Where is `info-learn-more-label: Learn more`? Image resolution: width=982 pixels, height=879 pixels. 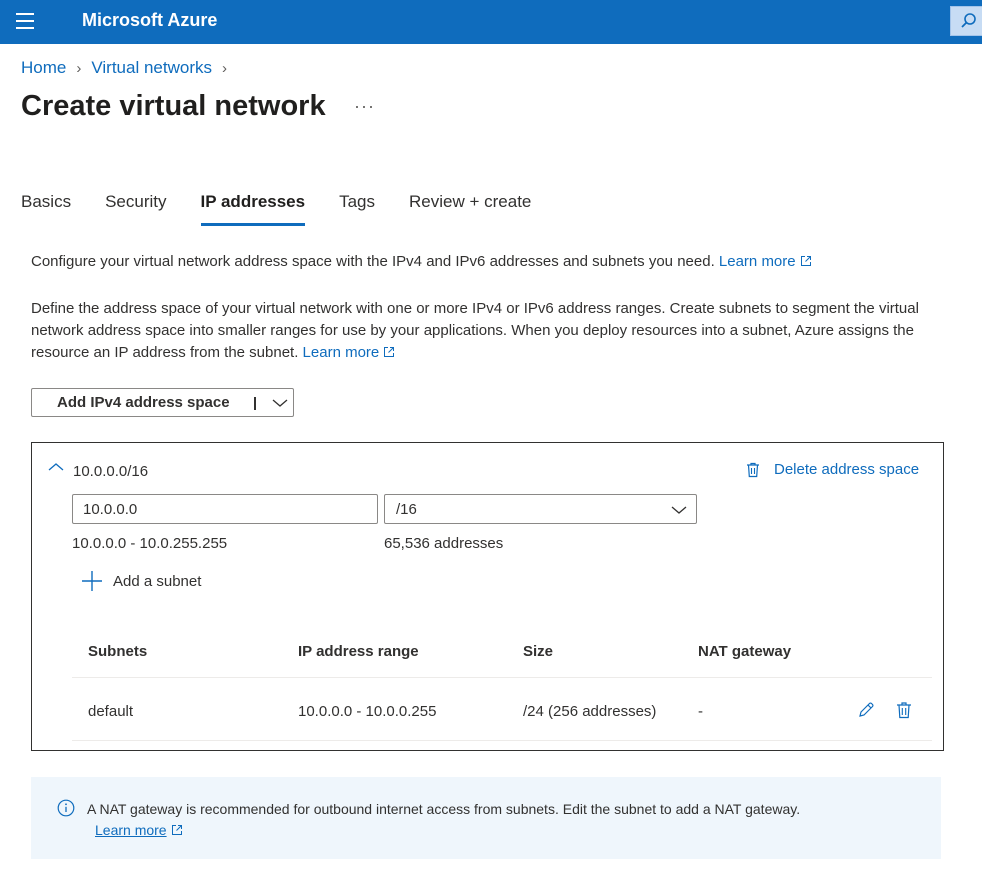
info-learn-more-label: Learn more is located at coordinates (131, 830).